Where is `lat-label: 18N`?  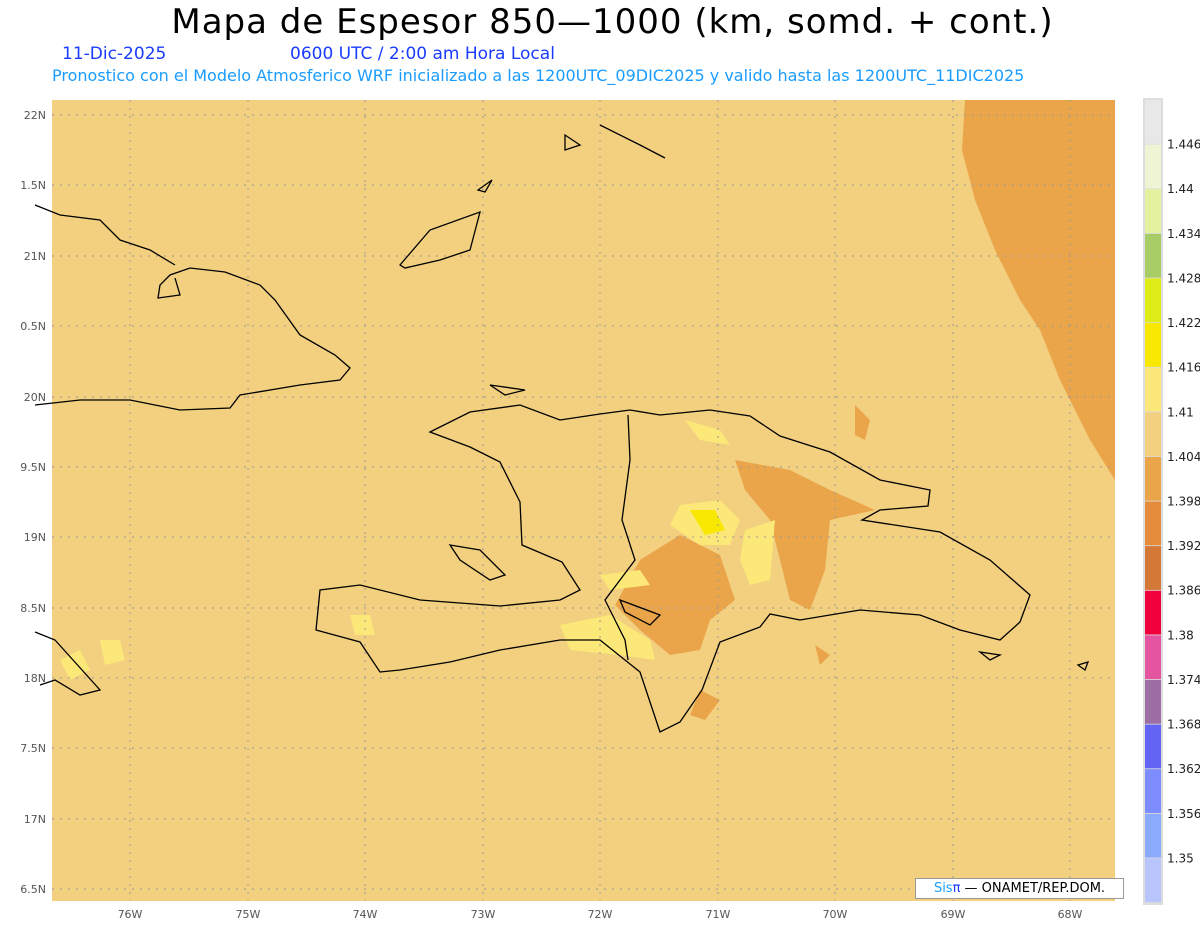
lat-label: 18N is located at coordinates (35, 678).